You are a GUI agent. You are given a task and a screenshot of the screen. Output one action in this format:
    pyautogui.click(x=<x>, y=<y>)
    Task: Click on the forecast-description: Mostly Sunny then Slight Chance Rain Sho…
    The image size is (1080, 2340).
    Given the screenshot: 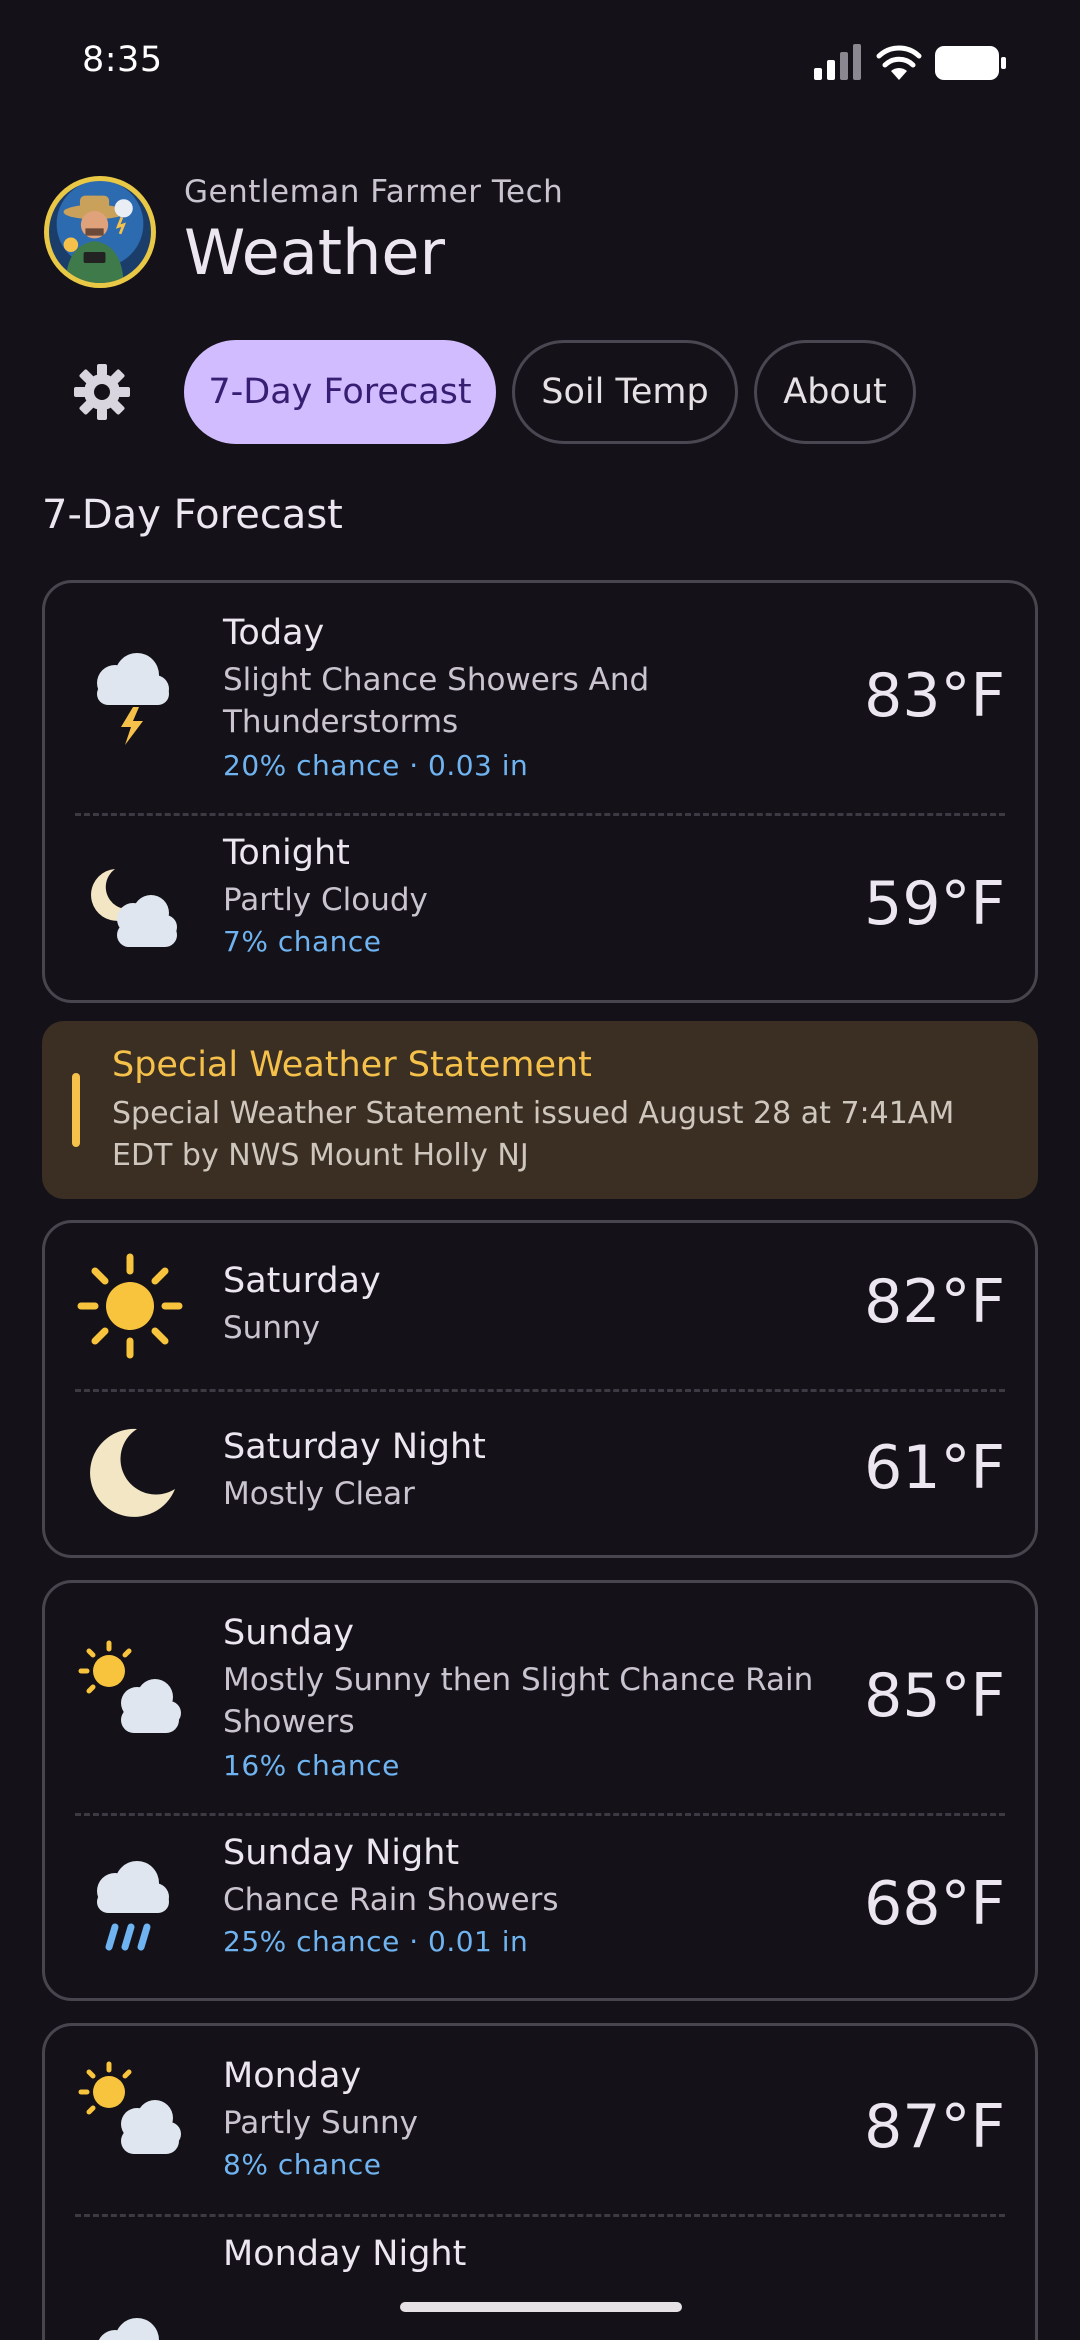 What is the action you would take?
    pyautogui.click(x=518, y=1701)
    